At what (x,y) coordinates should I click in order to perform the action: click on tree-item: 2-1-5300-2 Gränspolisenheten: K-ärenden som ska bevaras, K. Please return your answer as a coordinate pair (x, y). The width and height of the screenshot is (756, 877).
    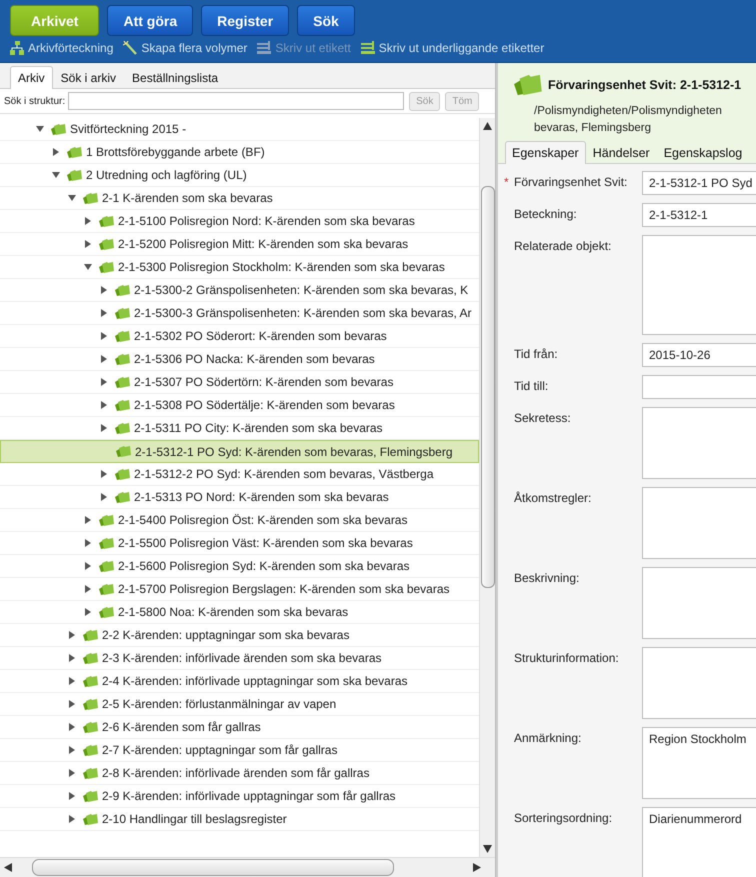
    Looking at the image, I should click on (239, 290).